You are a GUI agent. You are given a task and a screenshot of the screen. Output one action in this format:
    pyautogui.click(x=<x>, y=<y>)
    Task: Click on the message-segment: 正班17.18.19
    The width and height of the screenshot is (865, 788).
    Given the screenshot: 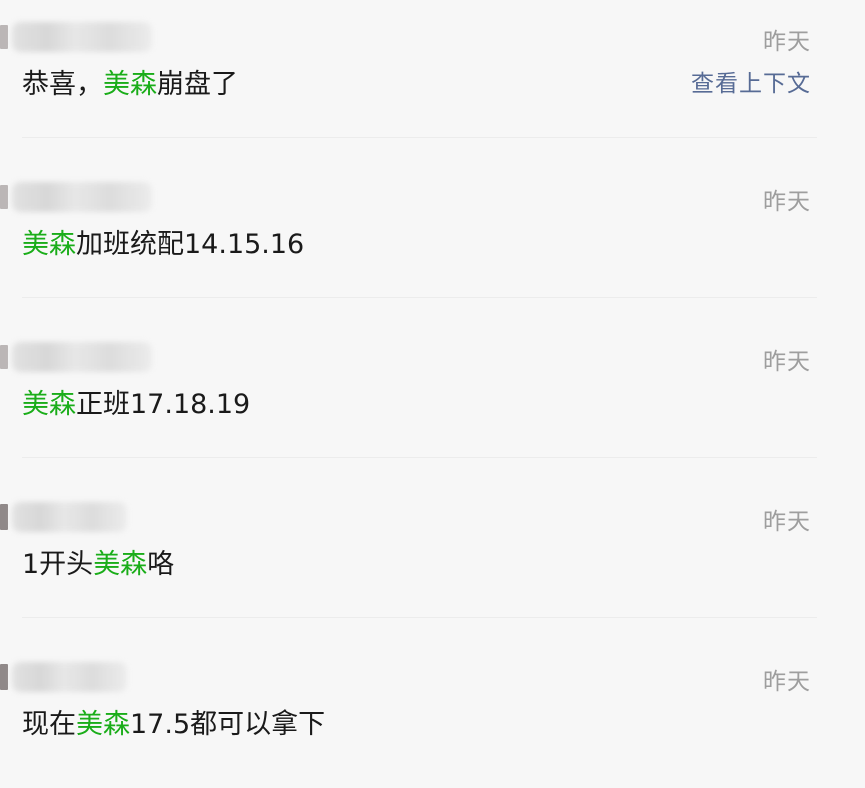 What is the action you would take?
    pyautogui.click(x=163, y=404)
    